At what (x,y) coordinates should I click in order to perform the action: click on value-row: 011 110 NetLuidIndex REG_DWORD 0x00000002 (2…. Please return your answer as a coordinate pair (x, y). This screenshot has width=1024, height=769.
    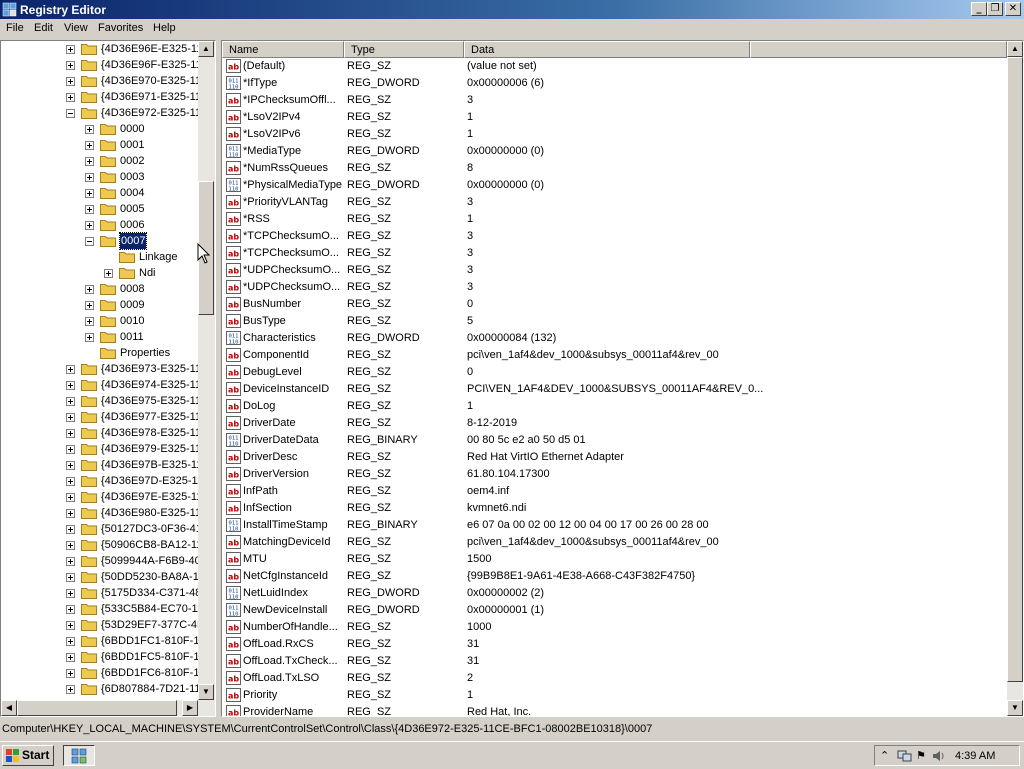
    Looking at the image, I should click on (614, 593).